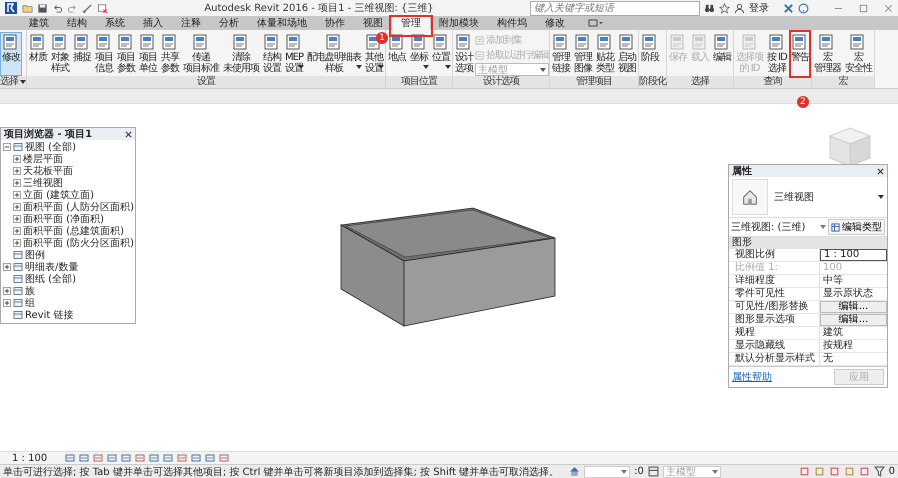 Image resolution: width=898 pixels, height=478 pixels. I want to click on type-selector: 三维视图, so click(808, 197).